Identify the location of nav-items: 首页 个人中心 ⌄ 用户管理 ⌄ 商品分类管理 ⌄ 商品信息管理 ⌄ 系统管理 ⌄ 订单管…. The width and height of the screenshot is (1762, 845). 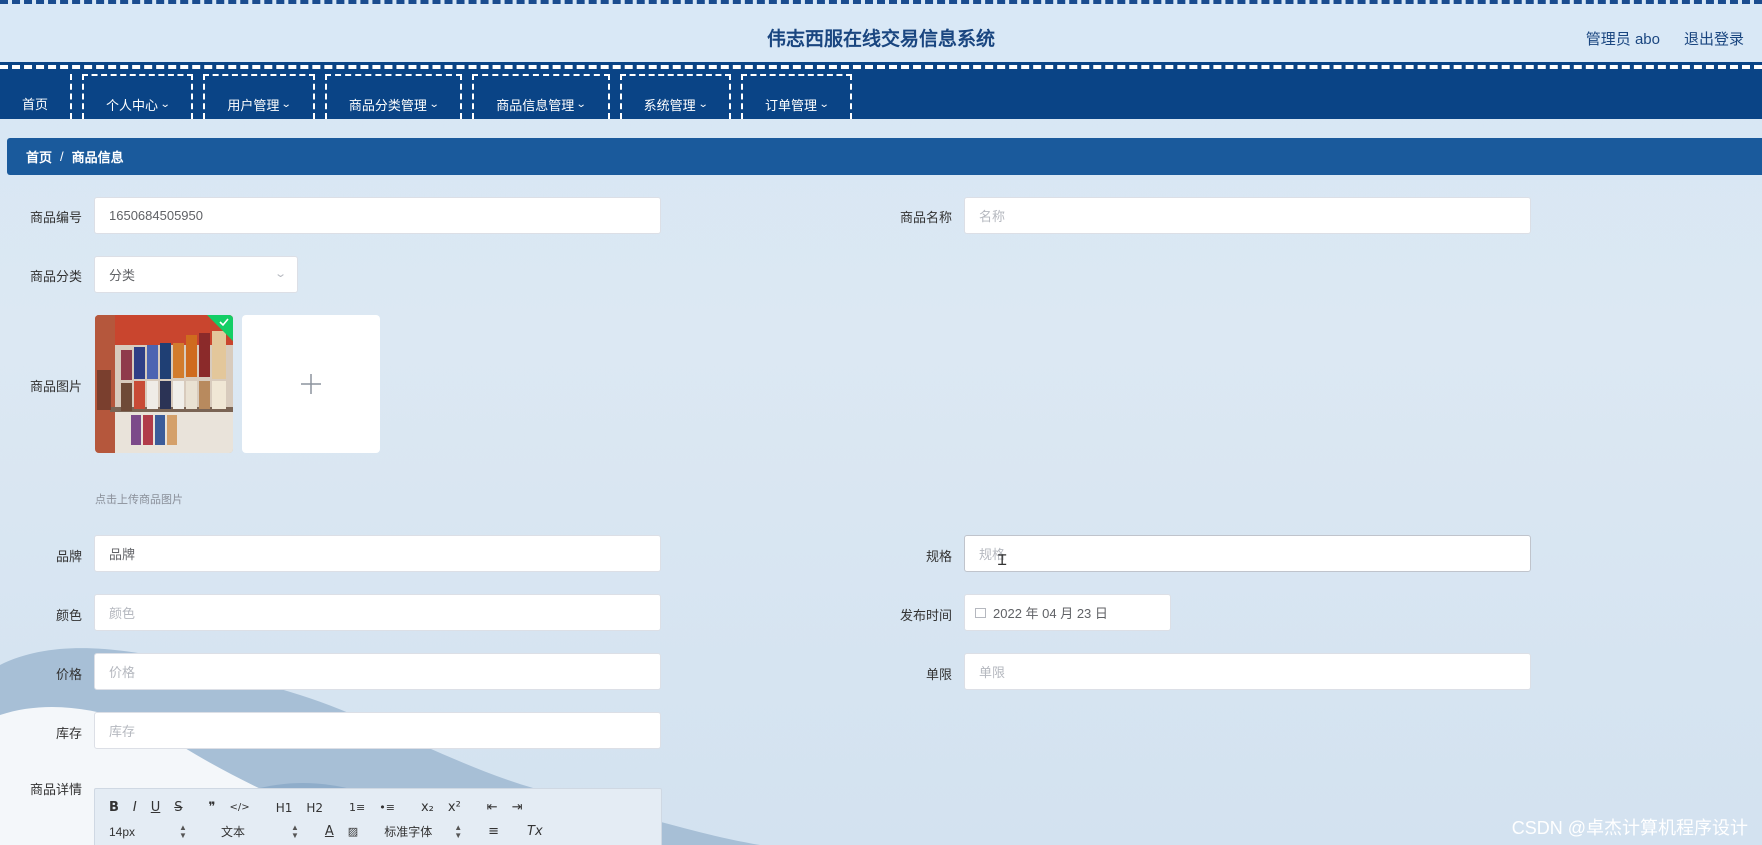
(431, 96).